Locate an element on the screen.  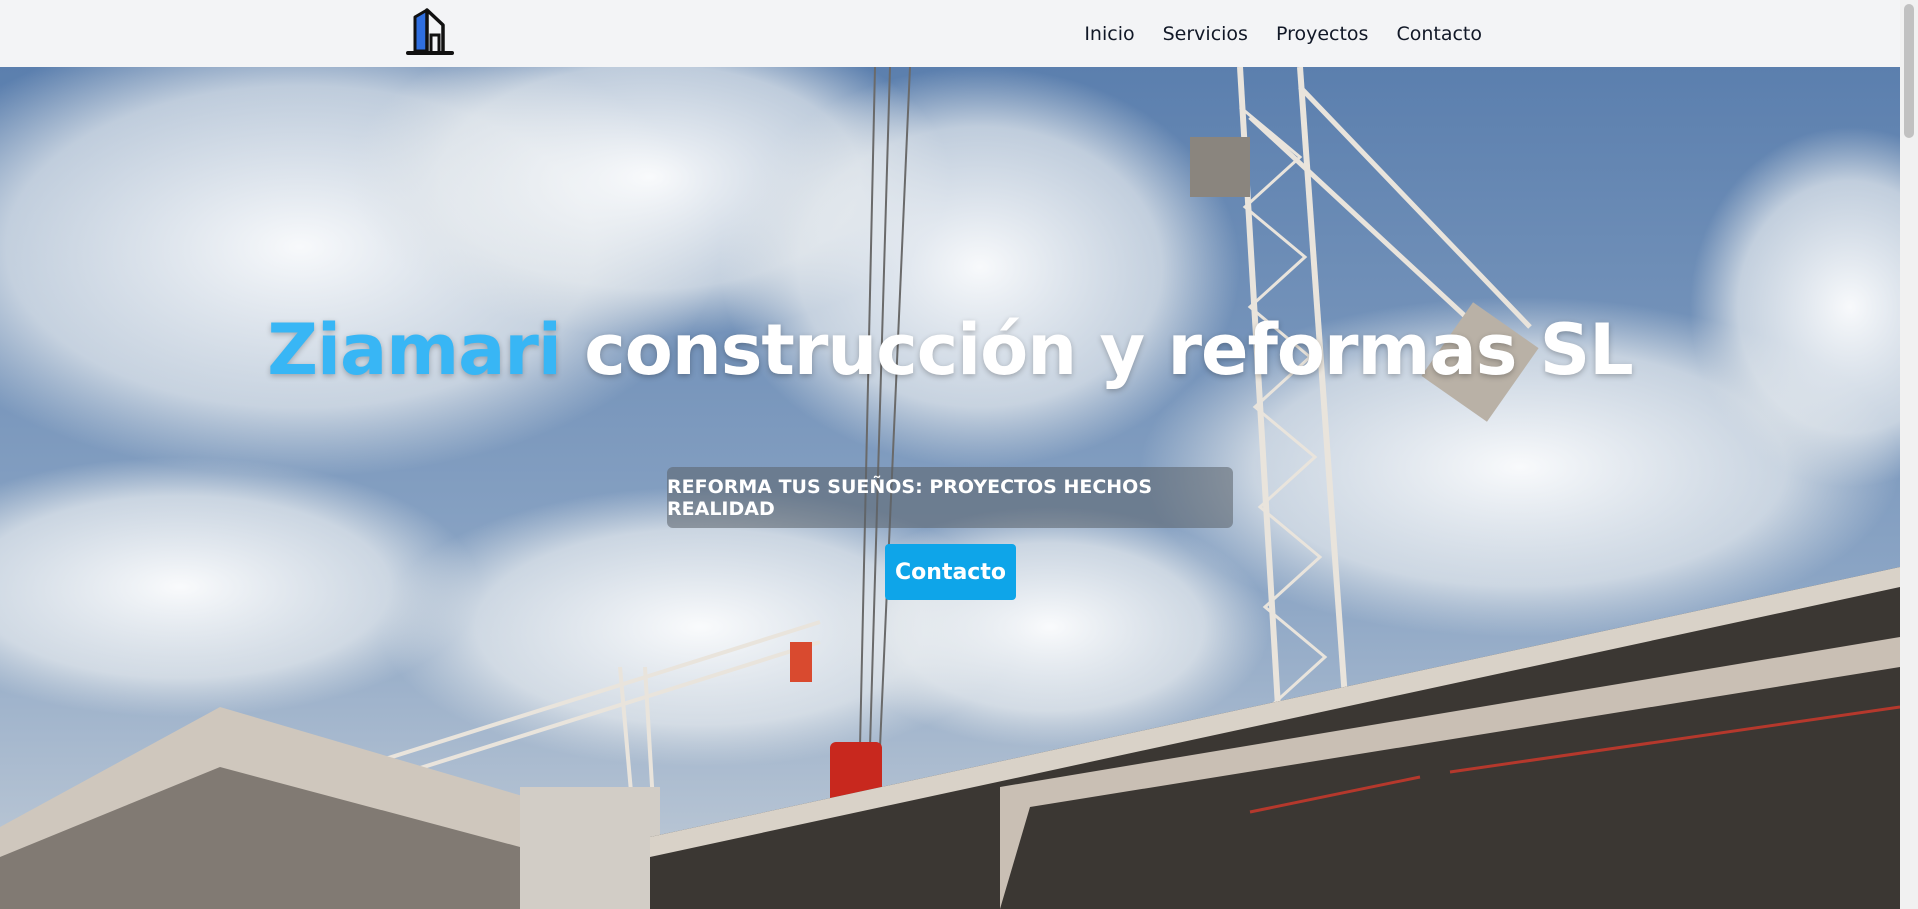
page-scrollbar is located at coordinates (1909, 454).